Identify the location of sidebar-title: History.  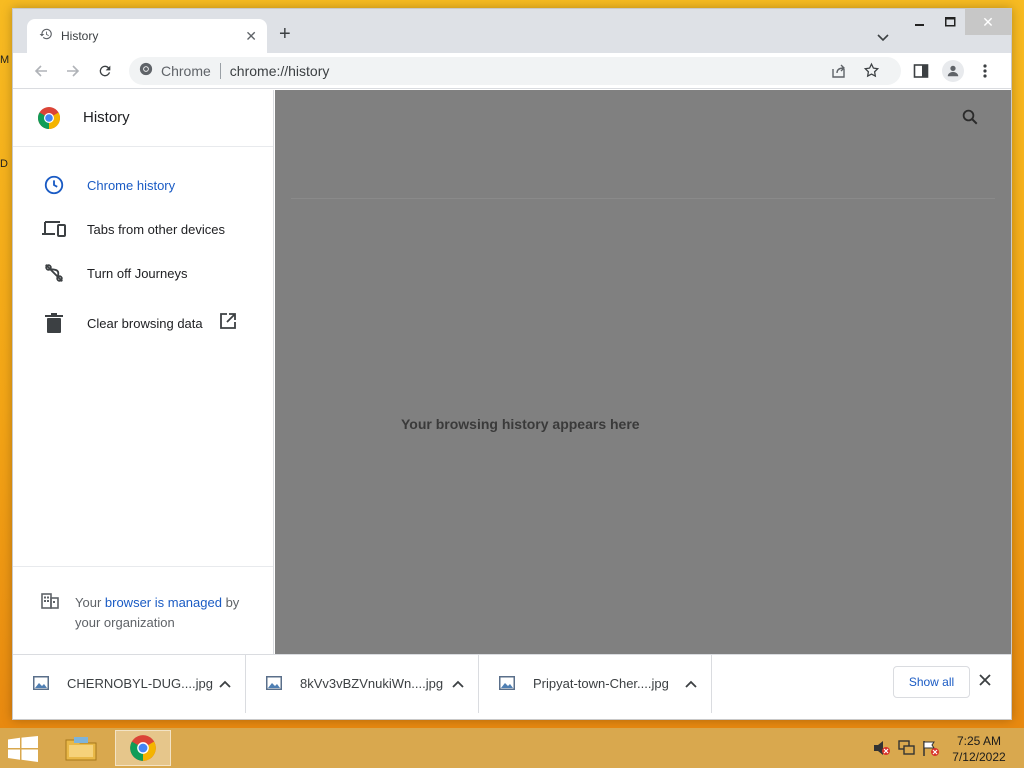
(106, 117).